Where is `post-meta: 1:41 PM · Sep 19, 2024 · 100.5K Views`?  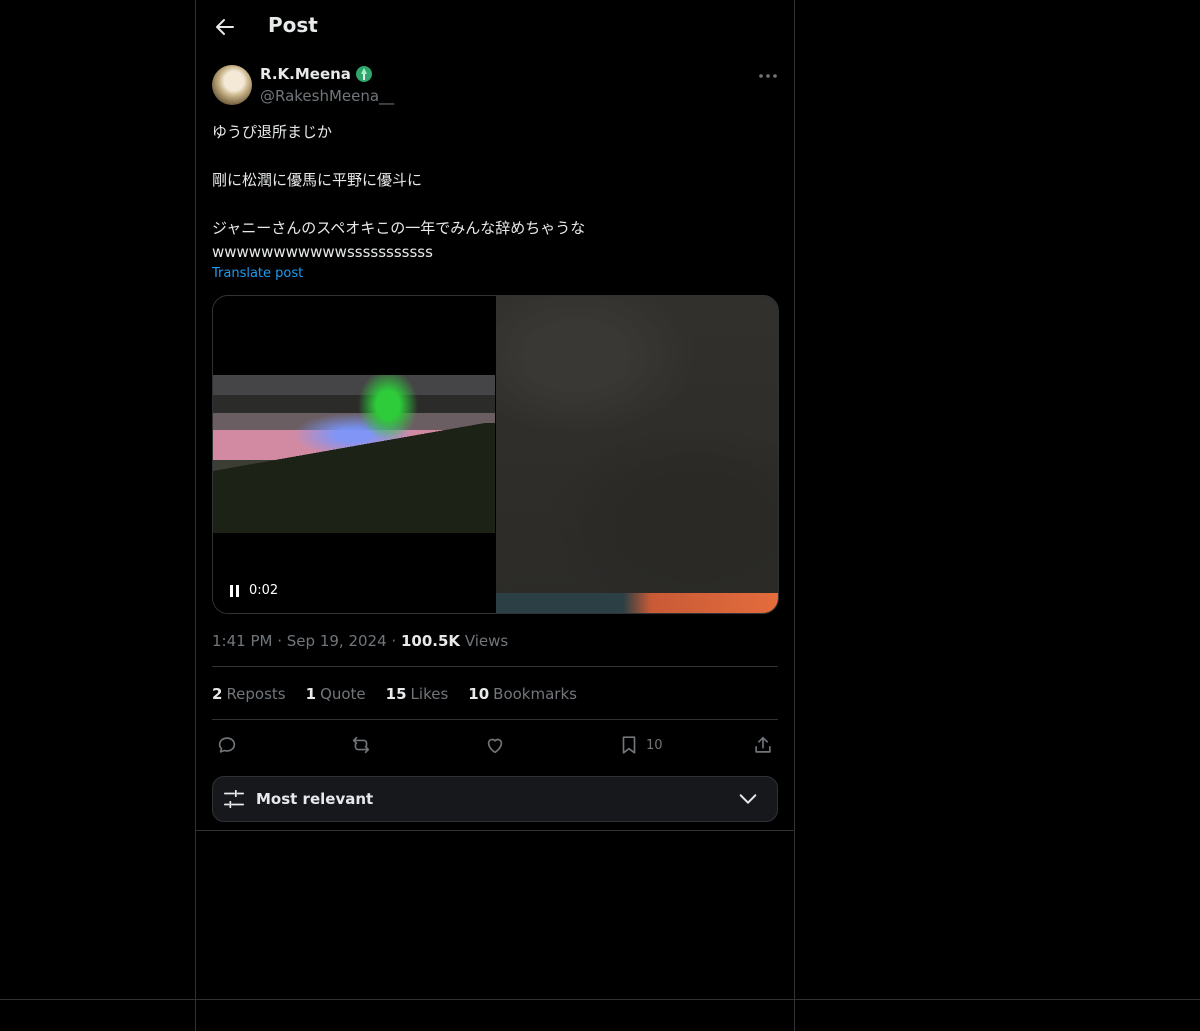 post-meta: 1:41 PM · Sep 19, 2024 · 100.5K Views is located at coordinates (360, 641).